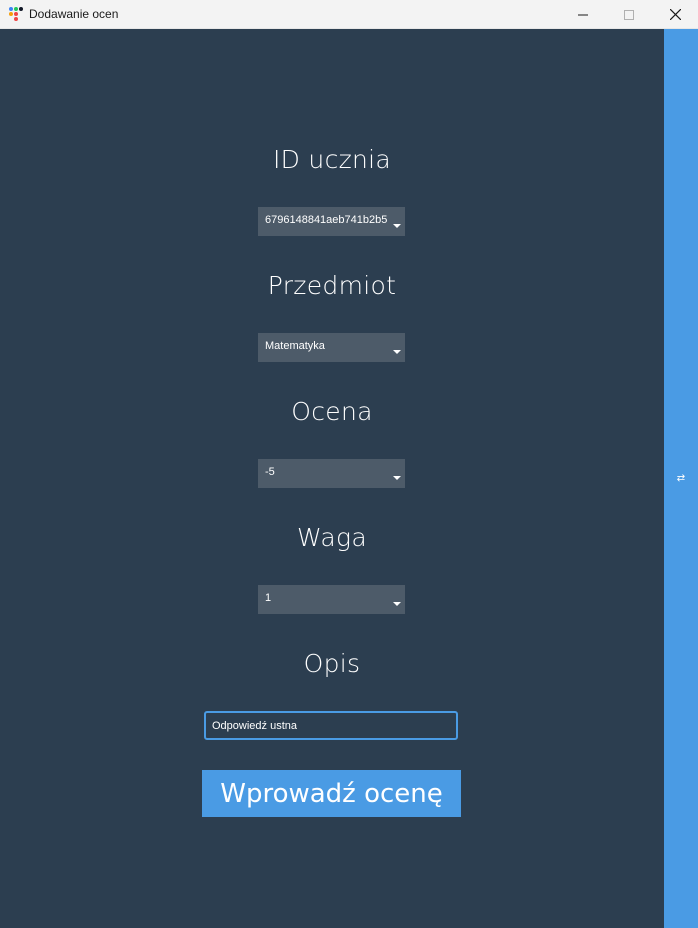 The height and width of the screenshot is (928, 698). Describe the element at coordinates (332, 411) in the screenshot. I see `grade-label: Ocena` at that location.